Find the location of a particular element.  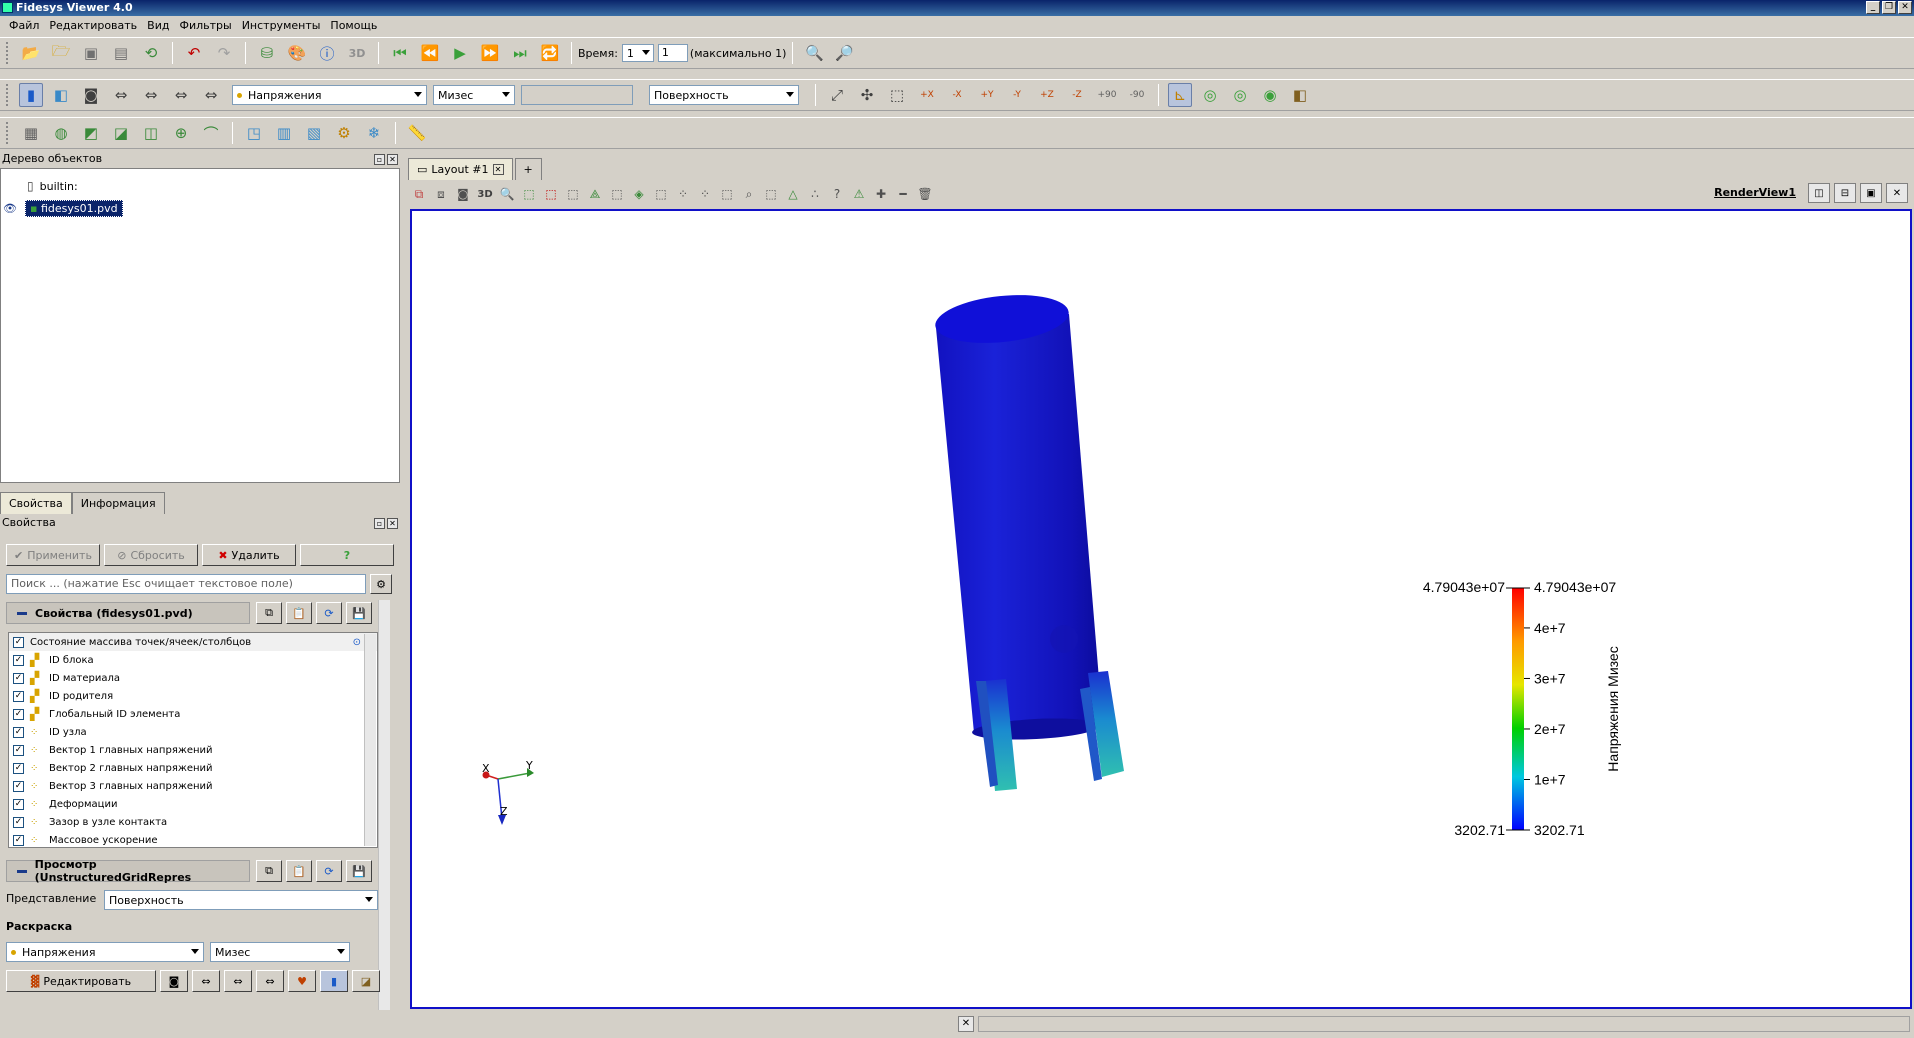

trash-icon: 🗑 is located at coordinates (925, 194).